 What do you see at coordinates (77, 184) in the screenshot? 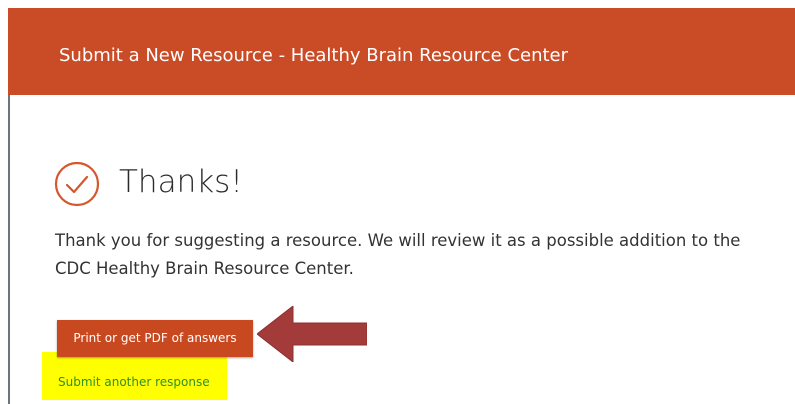
I see `check-circle-icon` at bounding box center [77, 184].